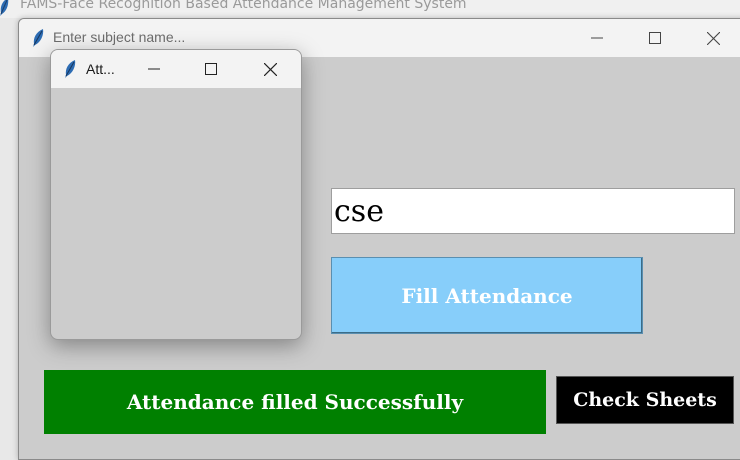 Image resolution: width=740 pixels, height=460 pixels. I want to click on popup-maximize-button, so click(211, 69).